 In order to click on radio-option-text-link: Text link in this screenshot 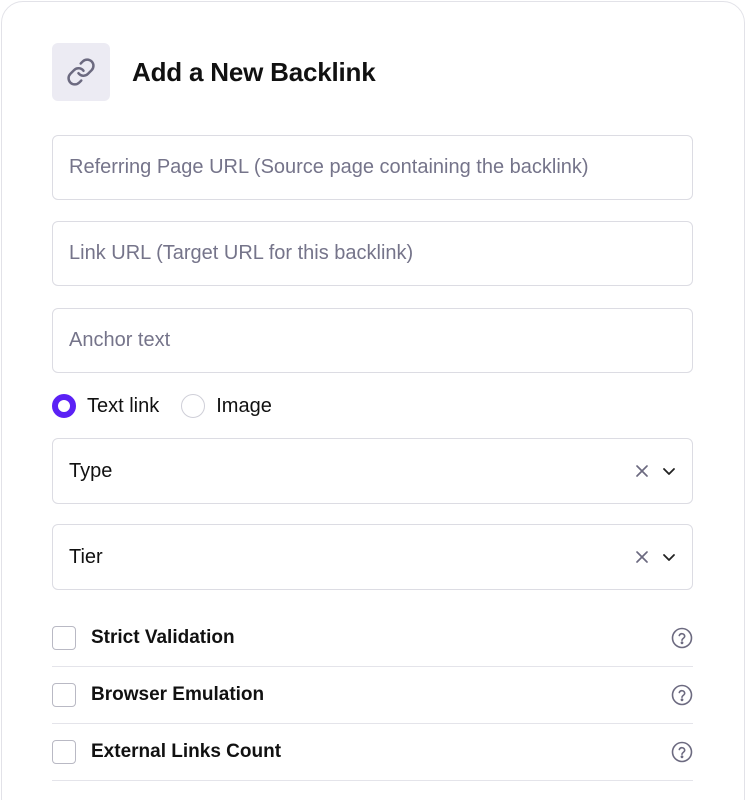, I will do `click(105, 406)`.